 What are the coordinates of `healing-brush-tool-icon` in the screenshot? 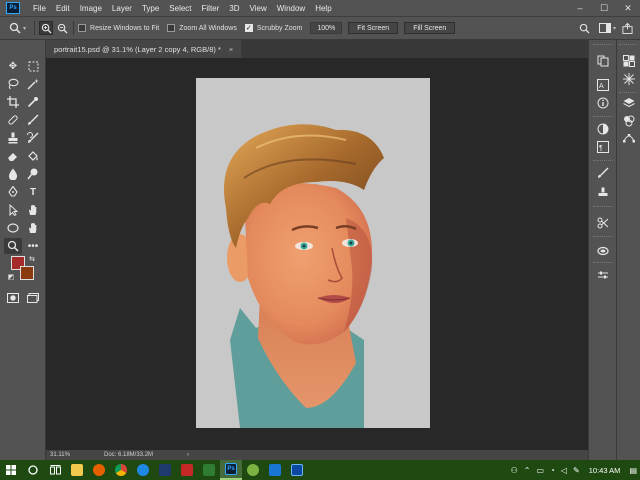 It's located at (13, 120).